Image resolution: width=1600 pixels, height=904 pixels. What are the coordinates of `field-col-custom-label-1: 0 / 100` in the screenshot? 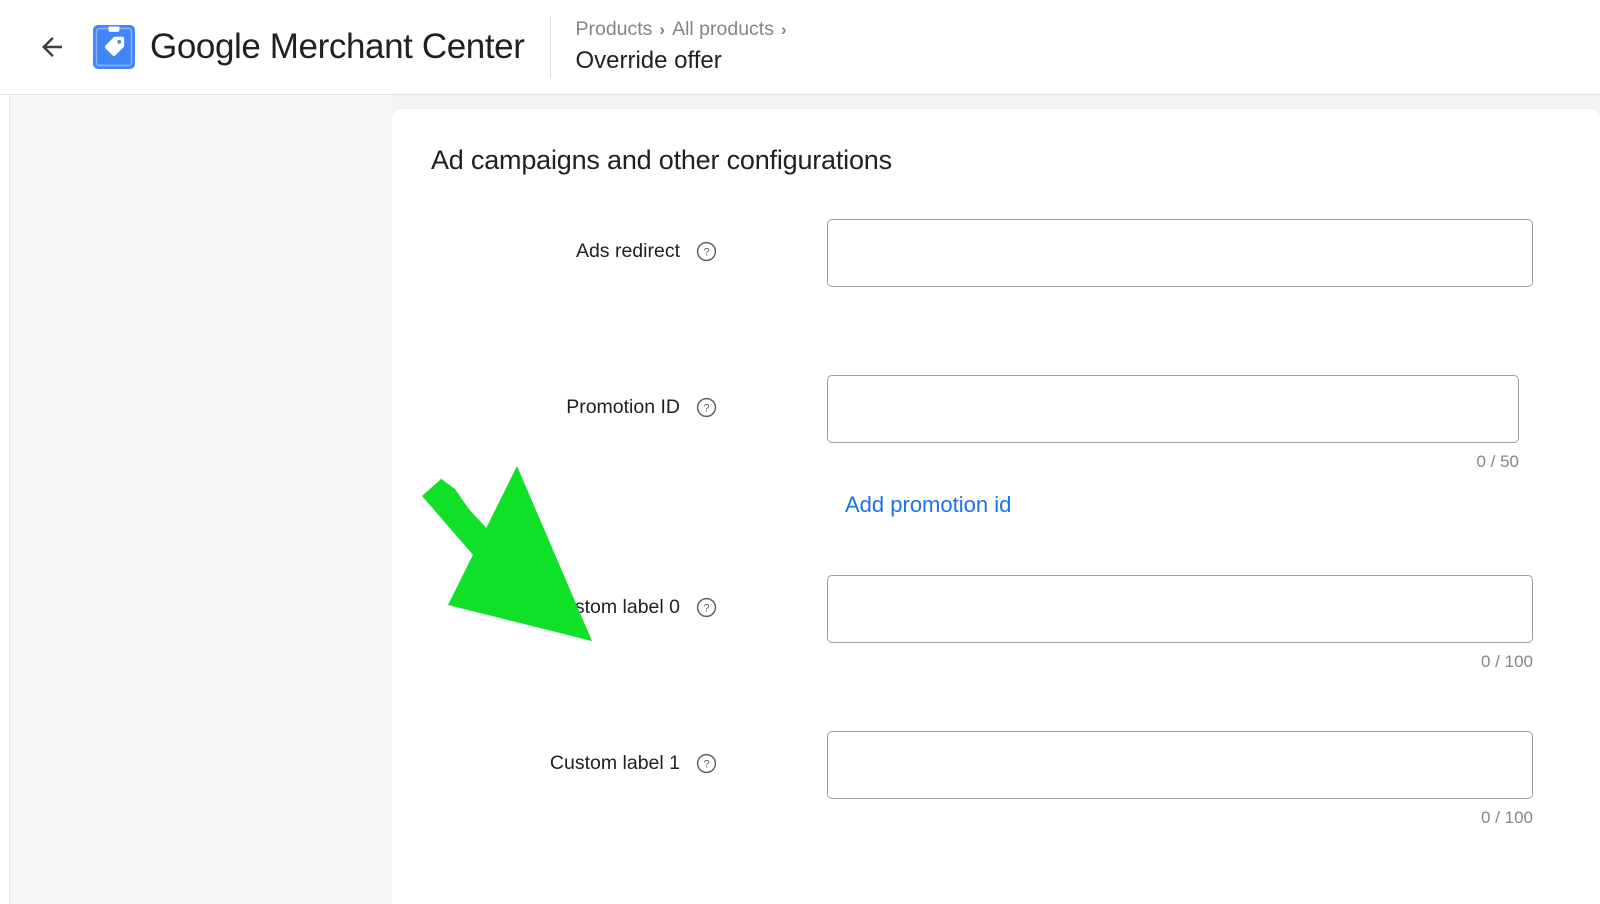 It's located at (1181, 779).